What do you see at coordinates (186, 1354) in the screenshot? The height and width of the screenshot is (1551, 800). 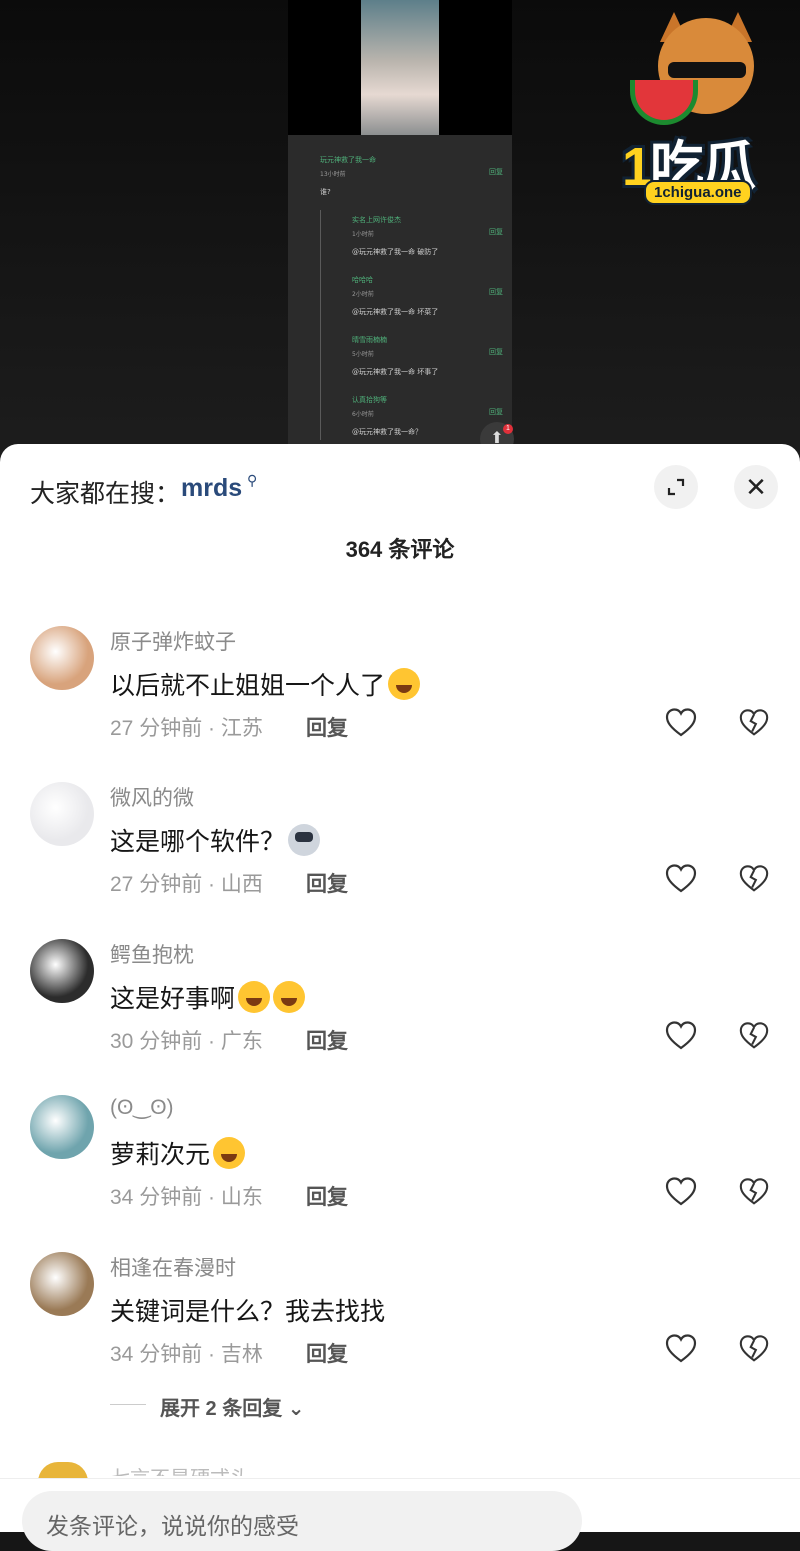 I see `comment-time-location: 34 分钟前 · 吉林` at bounding box center [186, 1354].